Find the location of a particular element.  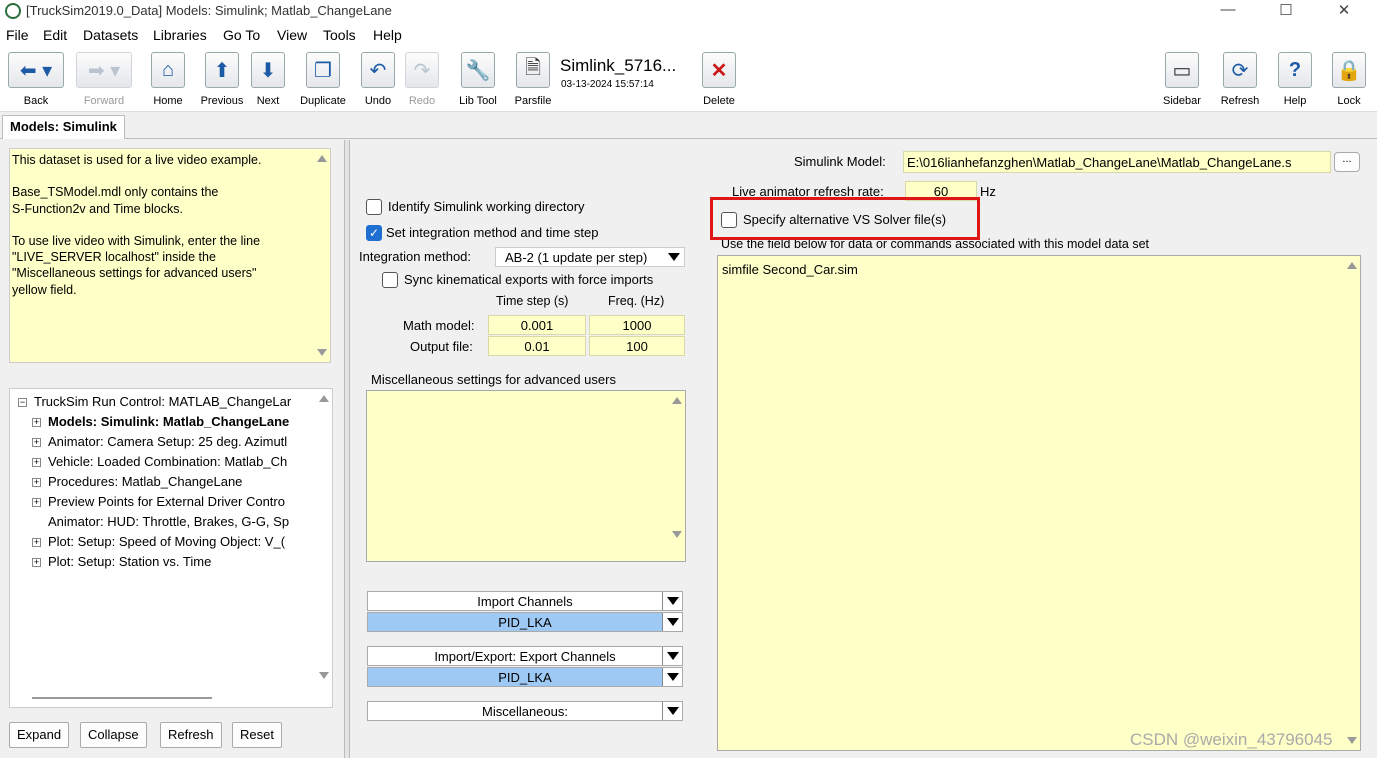

notes-scrollbar is located at coordinates (321, 255).